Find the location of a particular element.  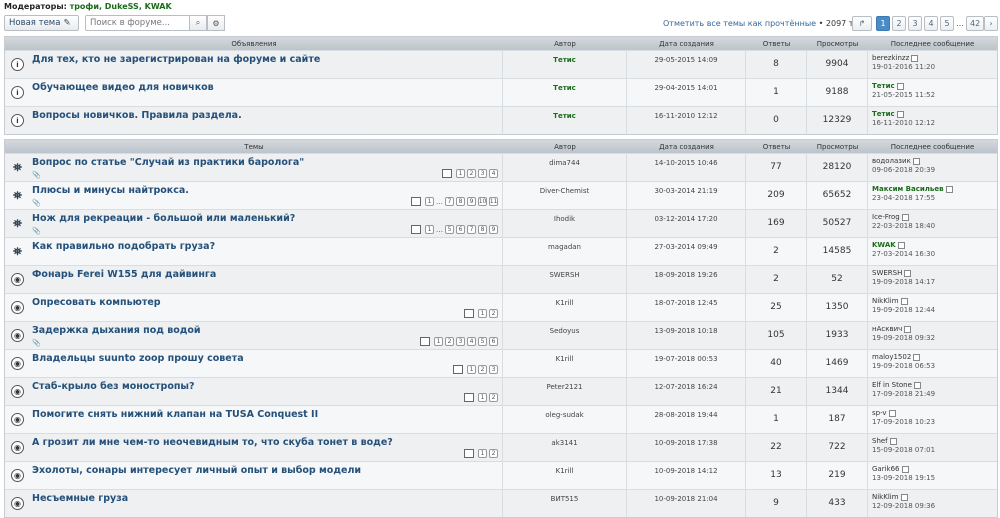

jump-to-page-button: ↱ is located at coordinates (862, 23).